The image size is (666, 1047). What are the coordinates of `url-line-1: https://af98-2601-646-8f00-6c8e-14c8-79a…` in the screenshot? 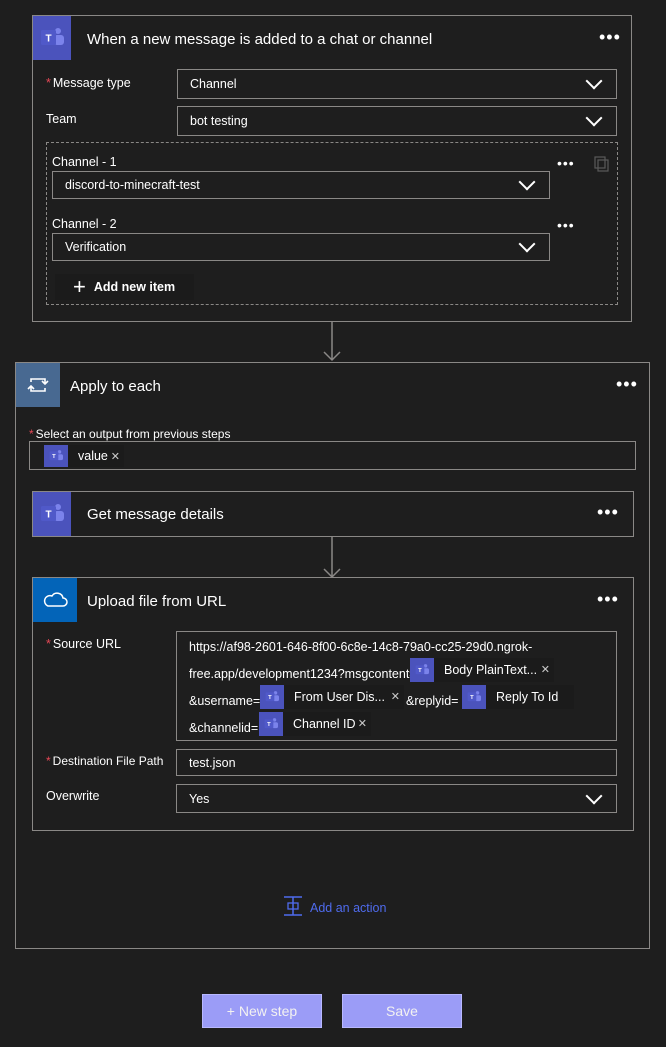 It's located at (361, 647).